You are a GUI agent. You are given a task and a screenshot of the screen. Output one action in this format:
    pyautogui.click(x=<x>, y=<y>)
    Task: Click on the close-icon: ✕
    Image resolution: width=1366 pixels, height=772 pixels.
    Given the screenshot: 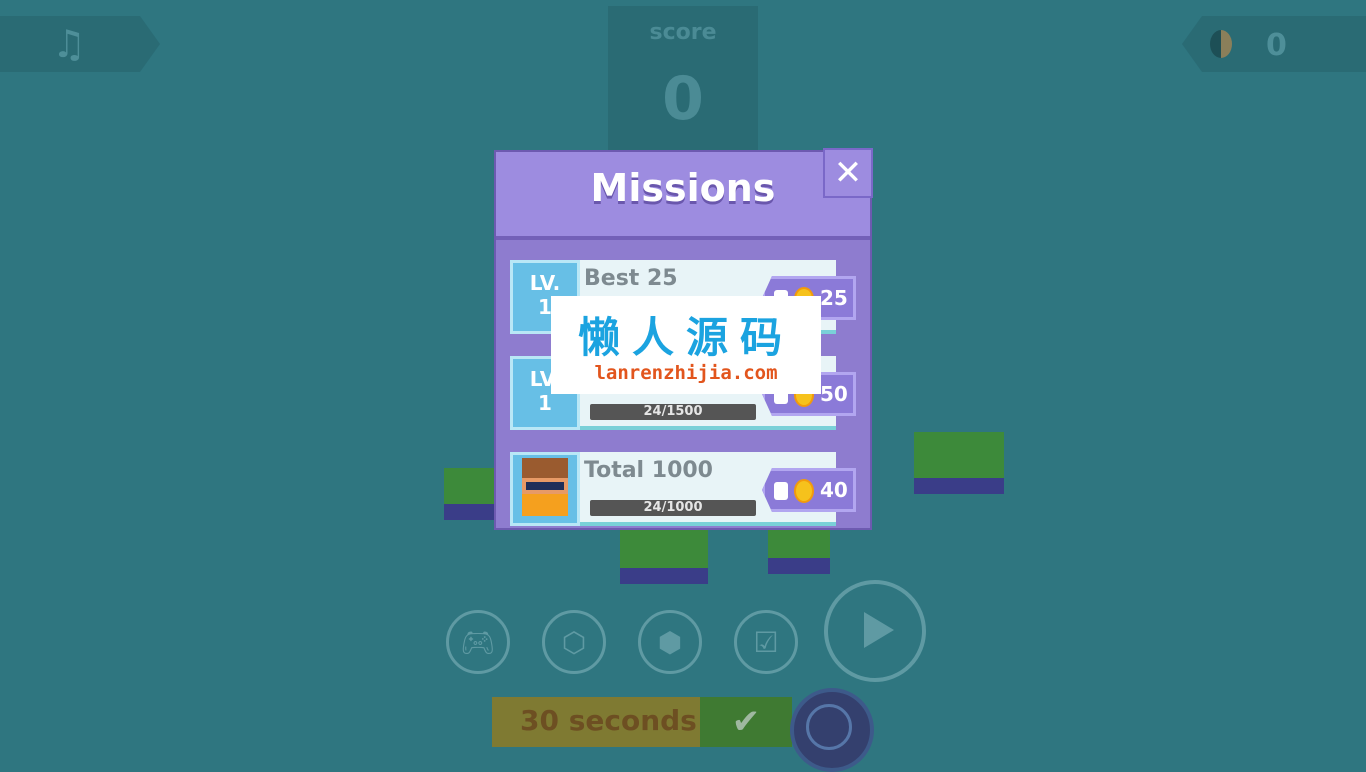 What is the action you would take?
    pyautogui.click(x=848, y=173)
    